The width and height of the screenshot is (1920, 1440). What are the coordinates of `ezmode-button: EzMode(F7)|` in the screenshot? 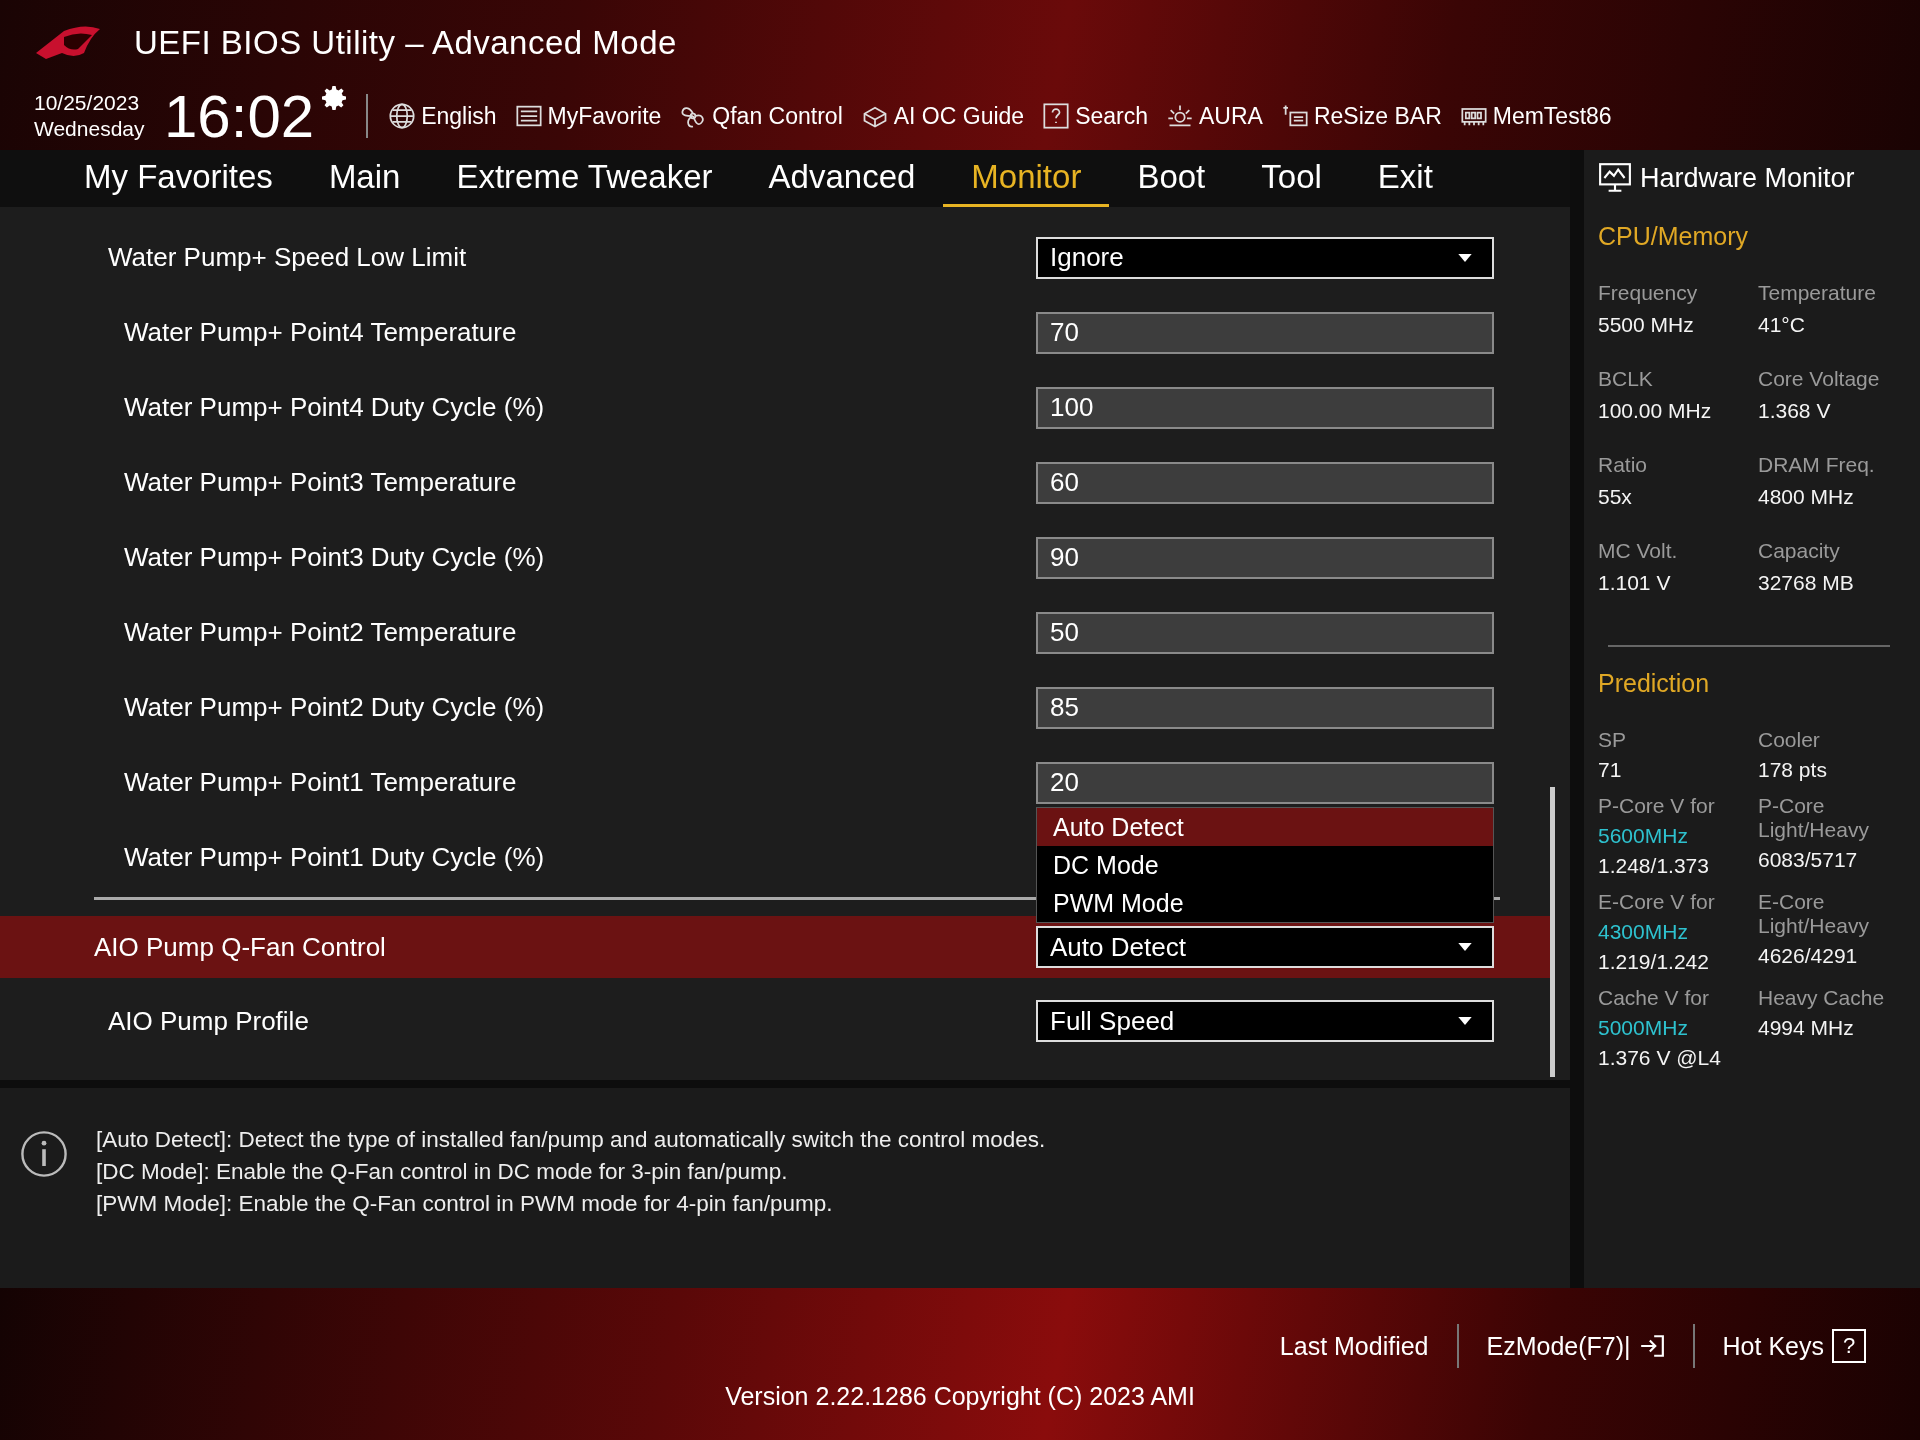 It's located at (1575, 1346).